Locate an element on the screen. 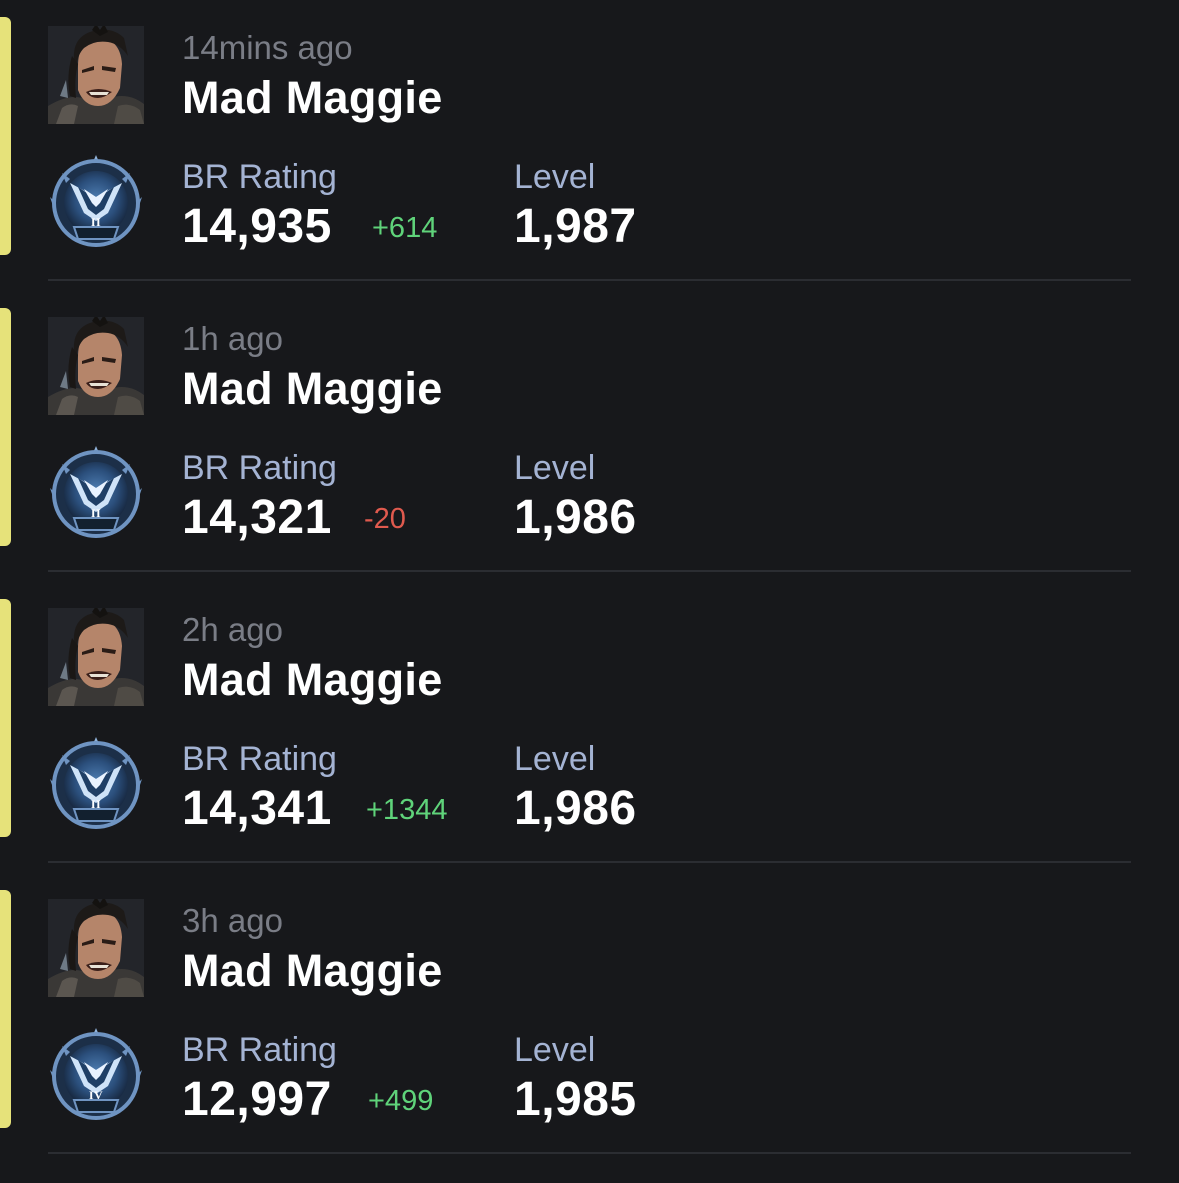 The image size is (1179, 1183). rating-change: +499 is located at coordinates (401, 1101).